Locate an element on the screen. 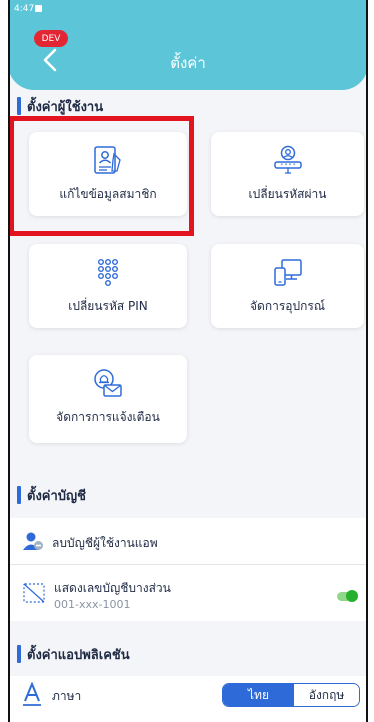  lang-english-button: อังกฤษ is located at coordinates (326, 695).